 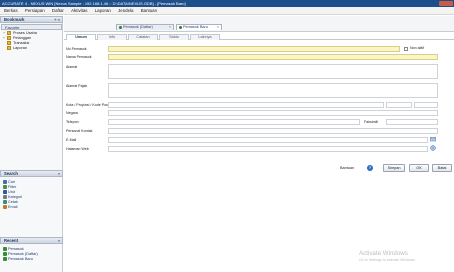 I want to click on phone-input, so click(x=234, y=122).